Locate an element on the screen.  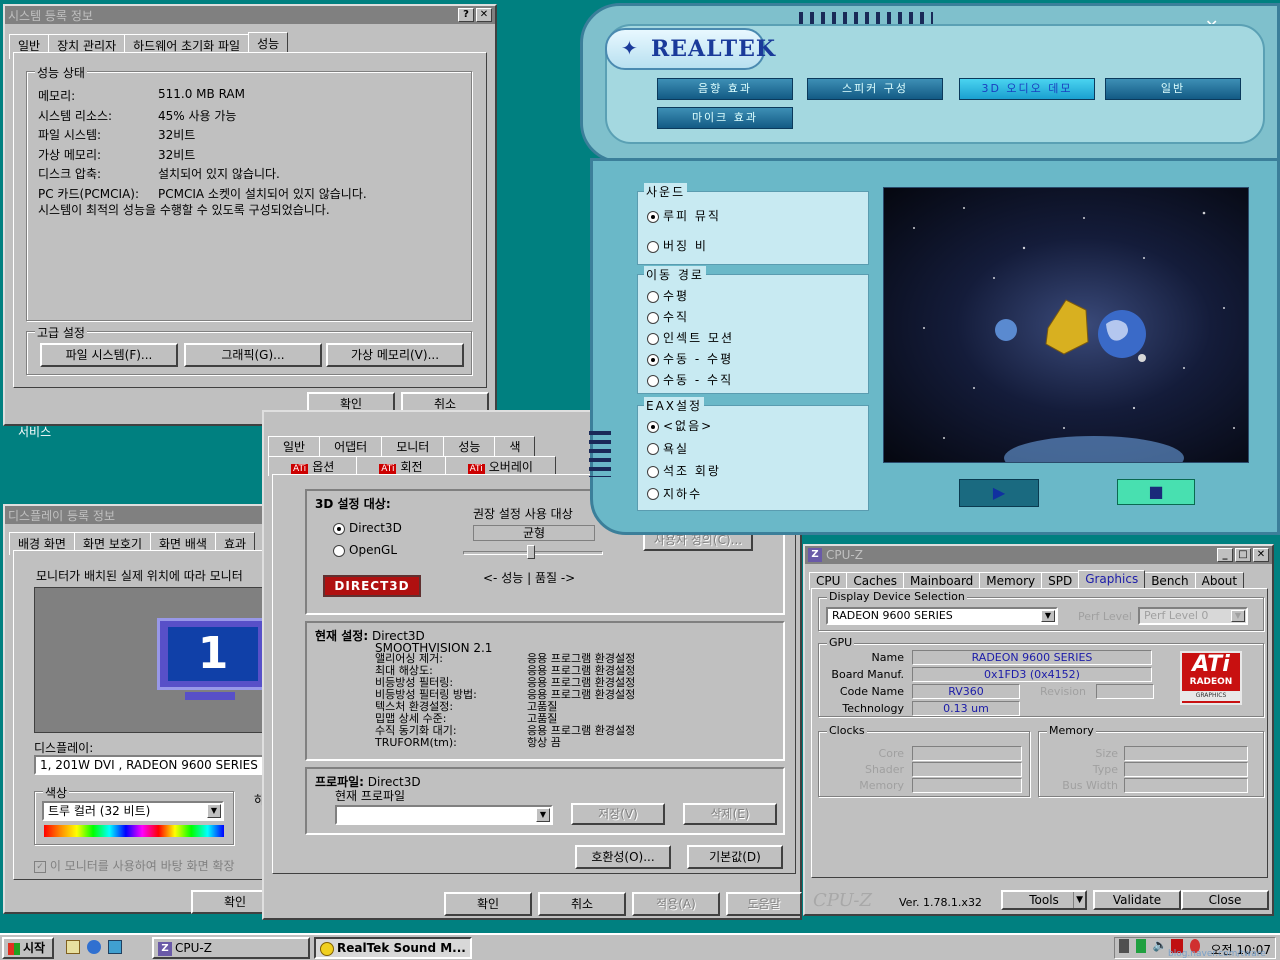
tab-color: 색 is located at coordinates (515, 446).